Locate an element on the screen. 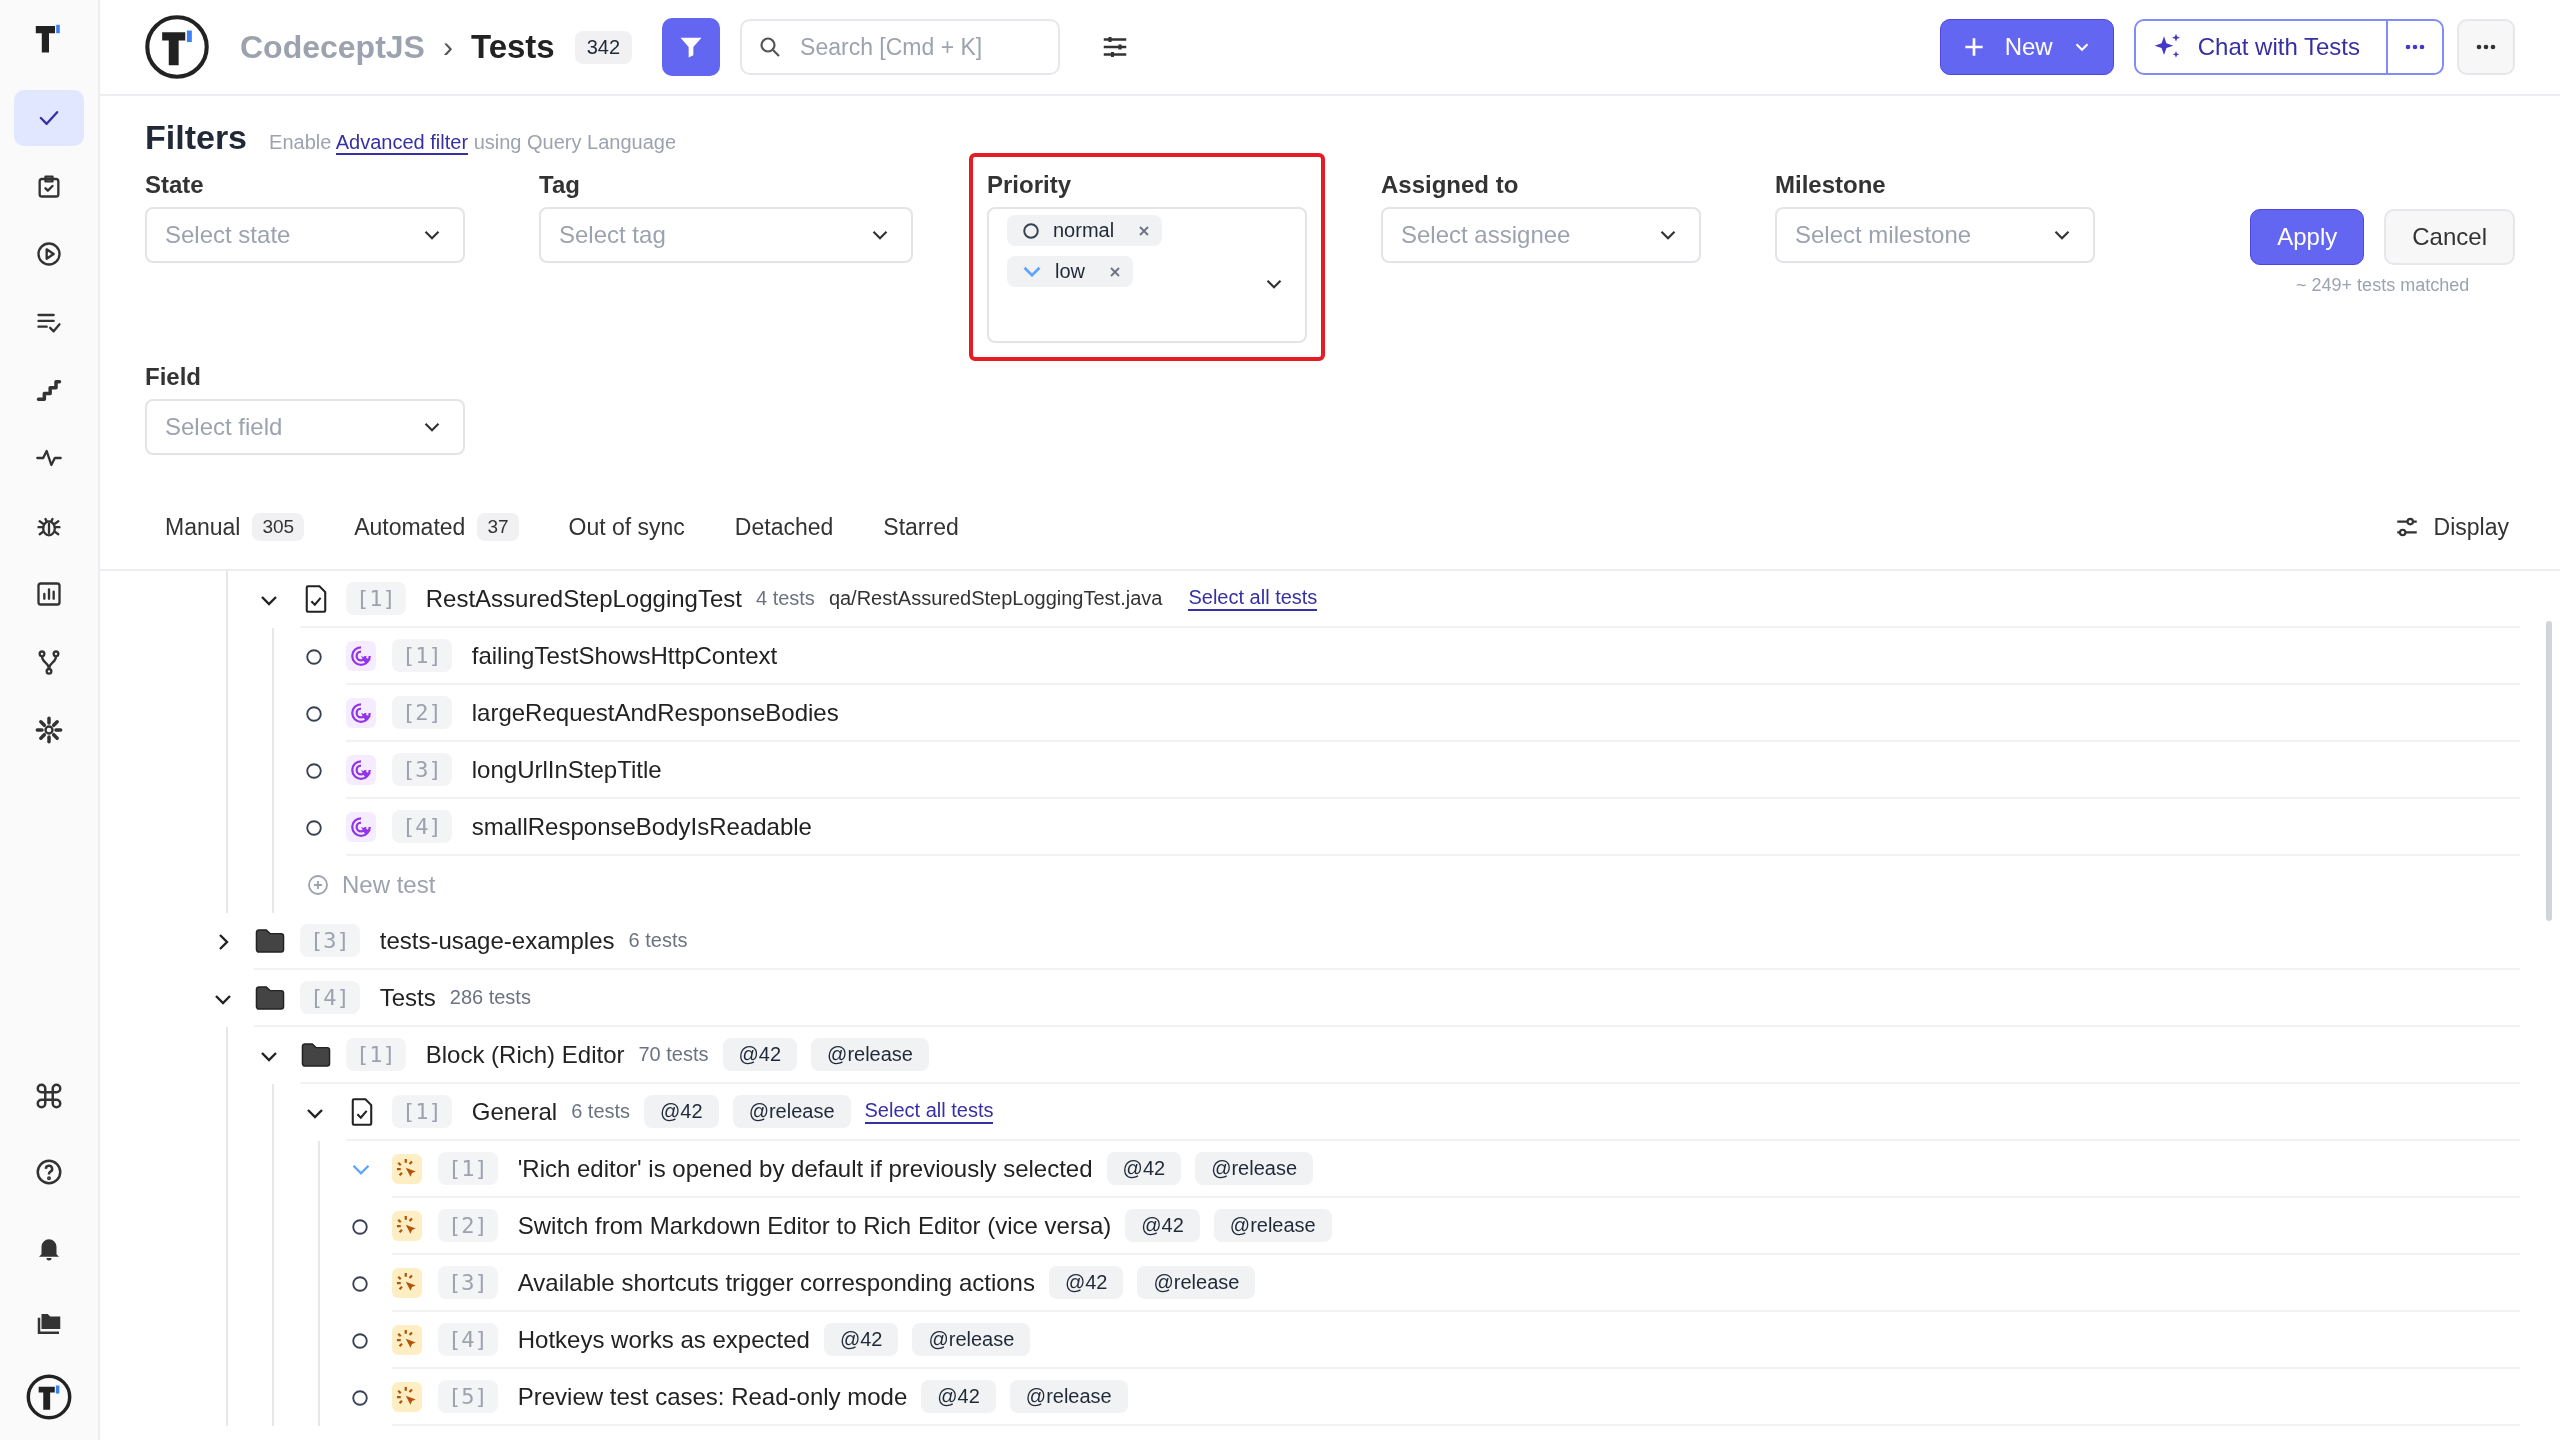  more-button is located at coordinates (2414, 47).